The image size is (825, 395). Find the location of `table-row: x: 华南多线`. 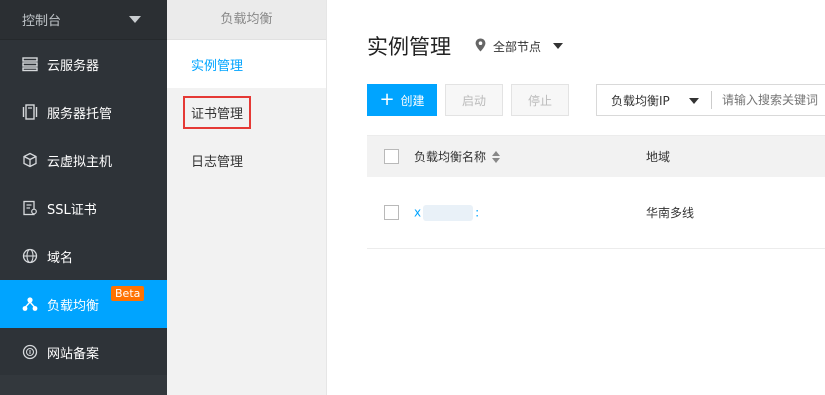

table-row: x: 华南多线 is located at coordinates (596, 213).